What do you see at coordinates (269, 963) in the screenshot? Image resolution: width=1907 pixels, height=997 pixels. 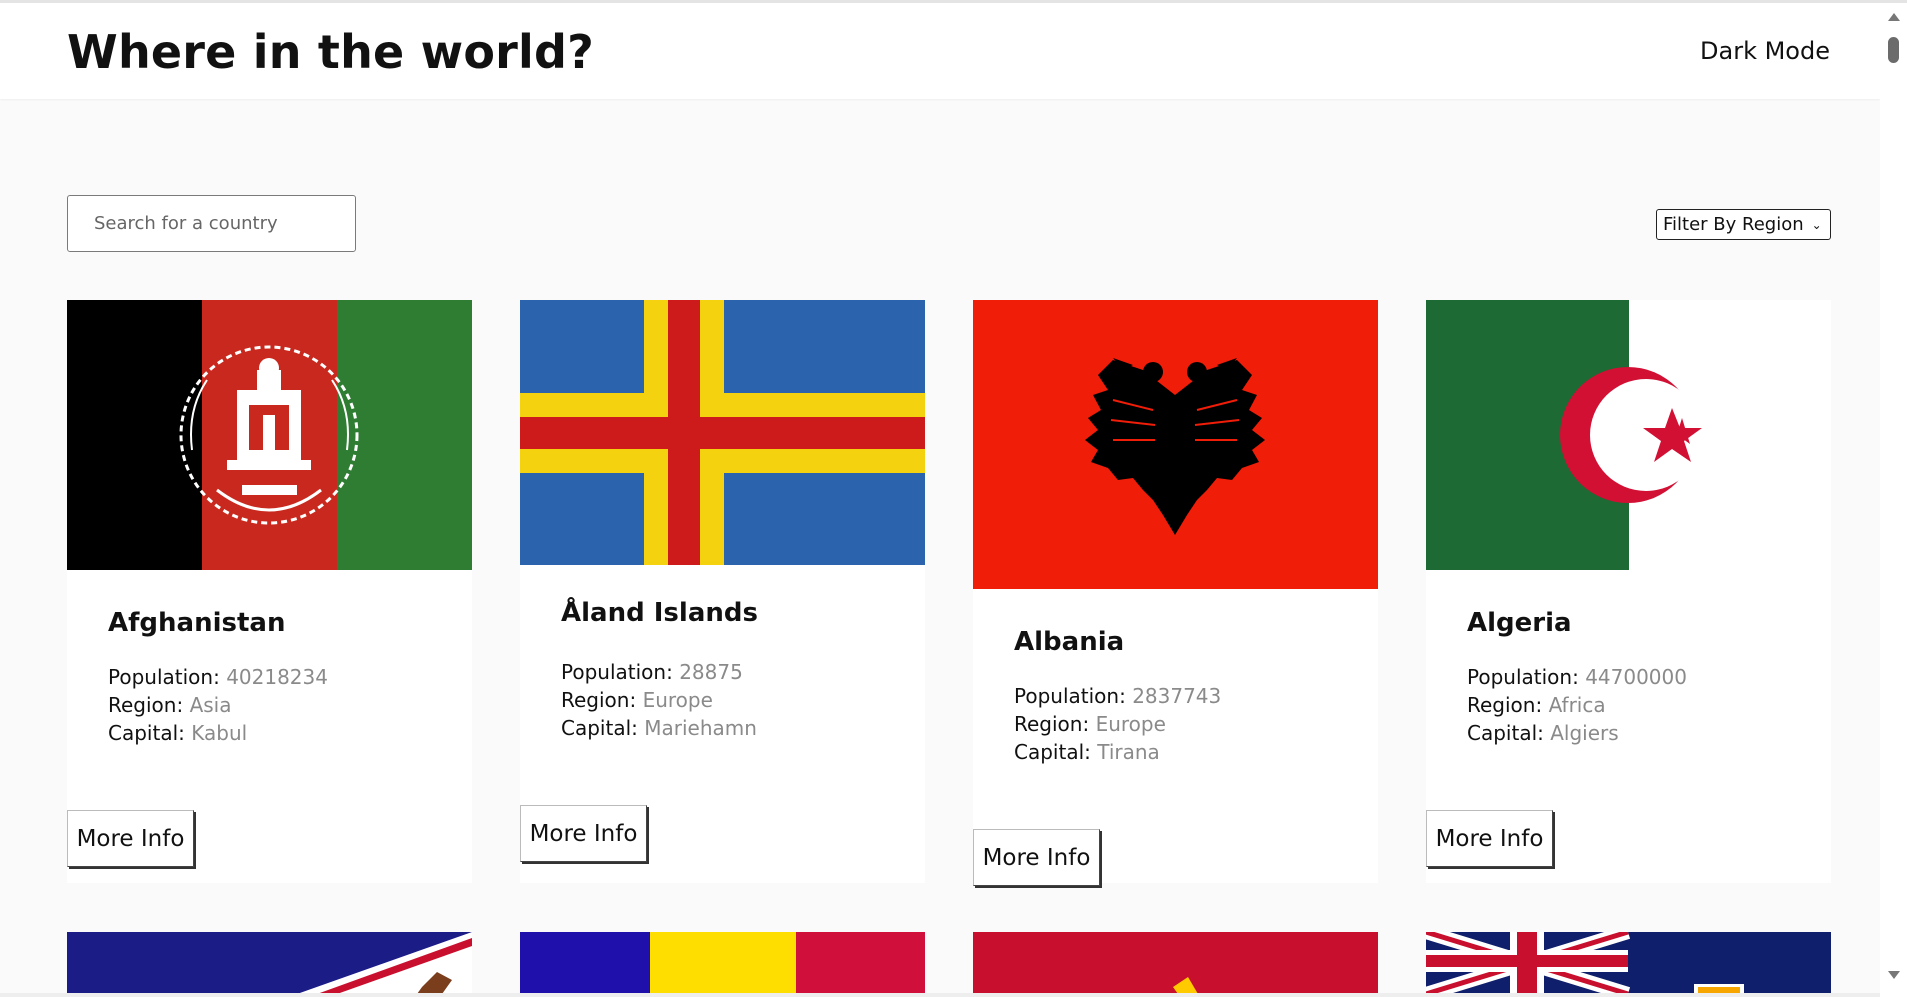 I see `american-samoa-flag` at bounding box center [269, 963].